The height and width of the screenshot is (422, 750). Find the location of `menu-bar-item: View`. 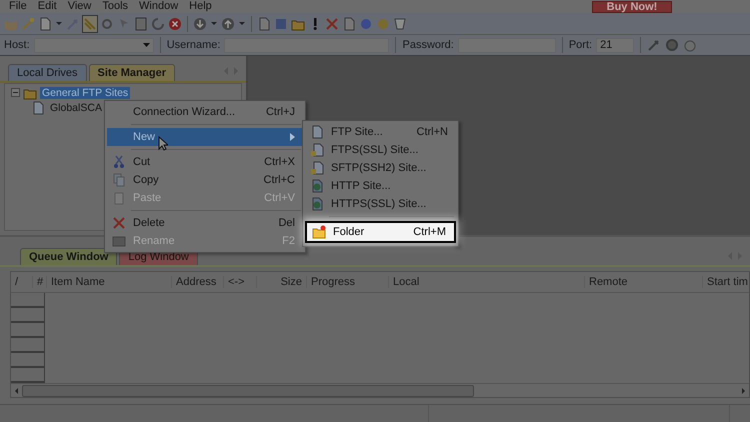

menu-bar-item: View is located at coordinates (82, 6).